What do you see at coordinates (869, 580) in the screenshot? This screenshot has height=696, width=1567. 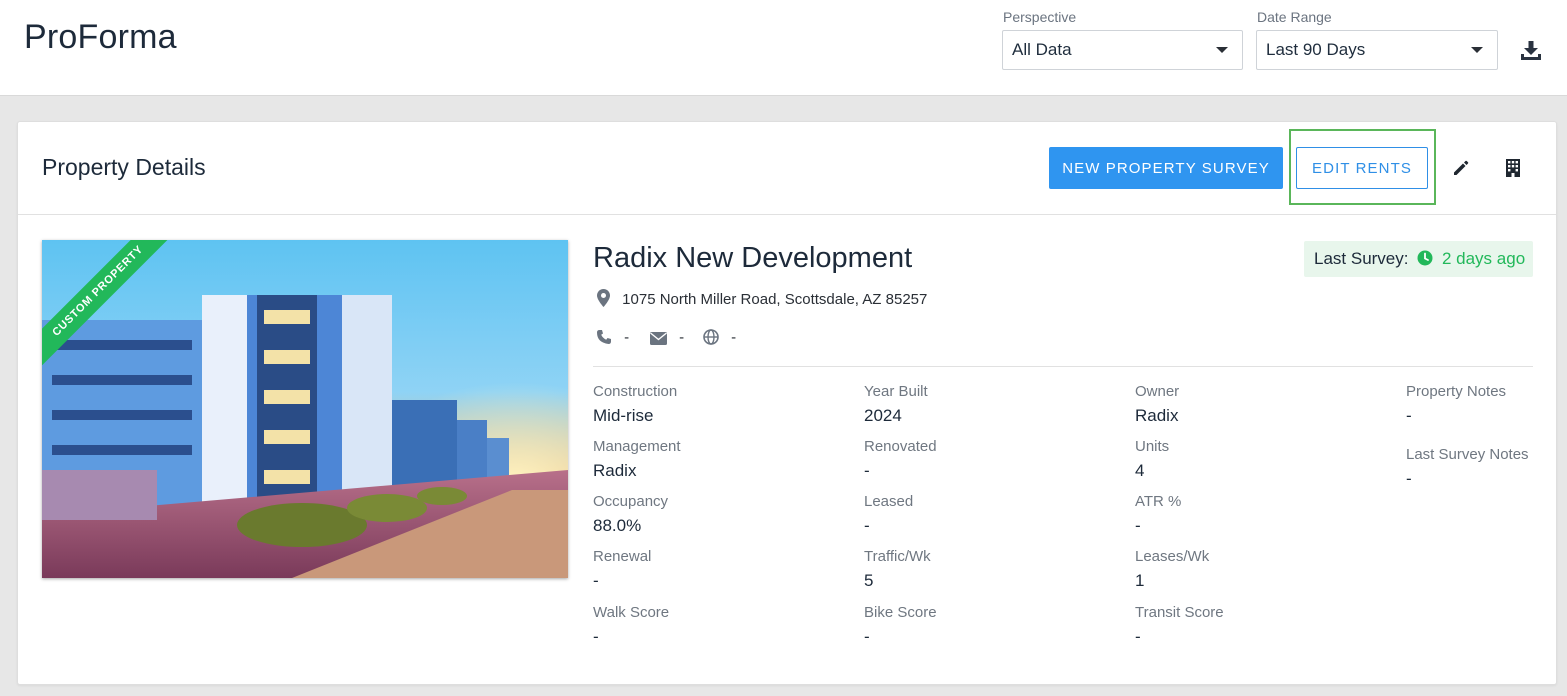 I see `field-value: 5` at bounding box center [869, 580].